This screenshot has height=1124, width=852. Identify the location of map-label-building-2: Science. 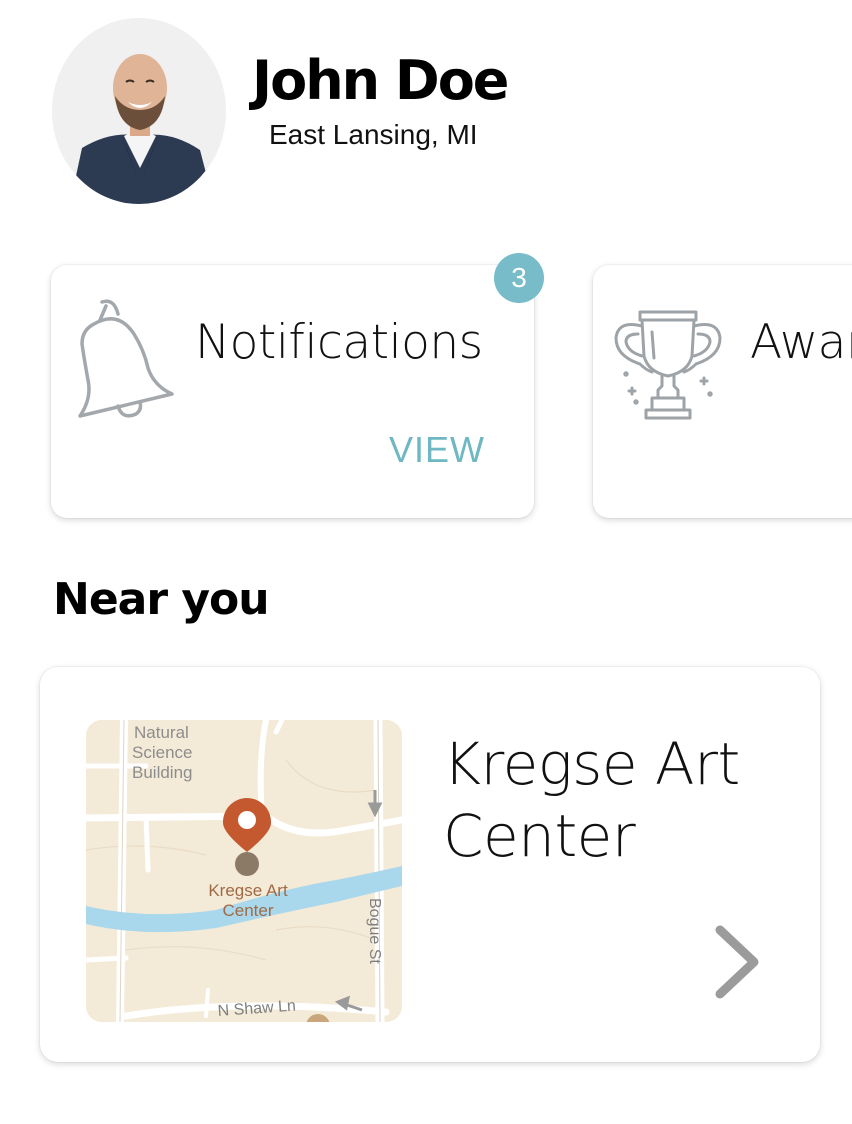
(162, 752).